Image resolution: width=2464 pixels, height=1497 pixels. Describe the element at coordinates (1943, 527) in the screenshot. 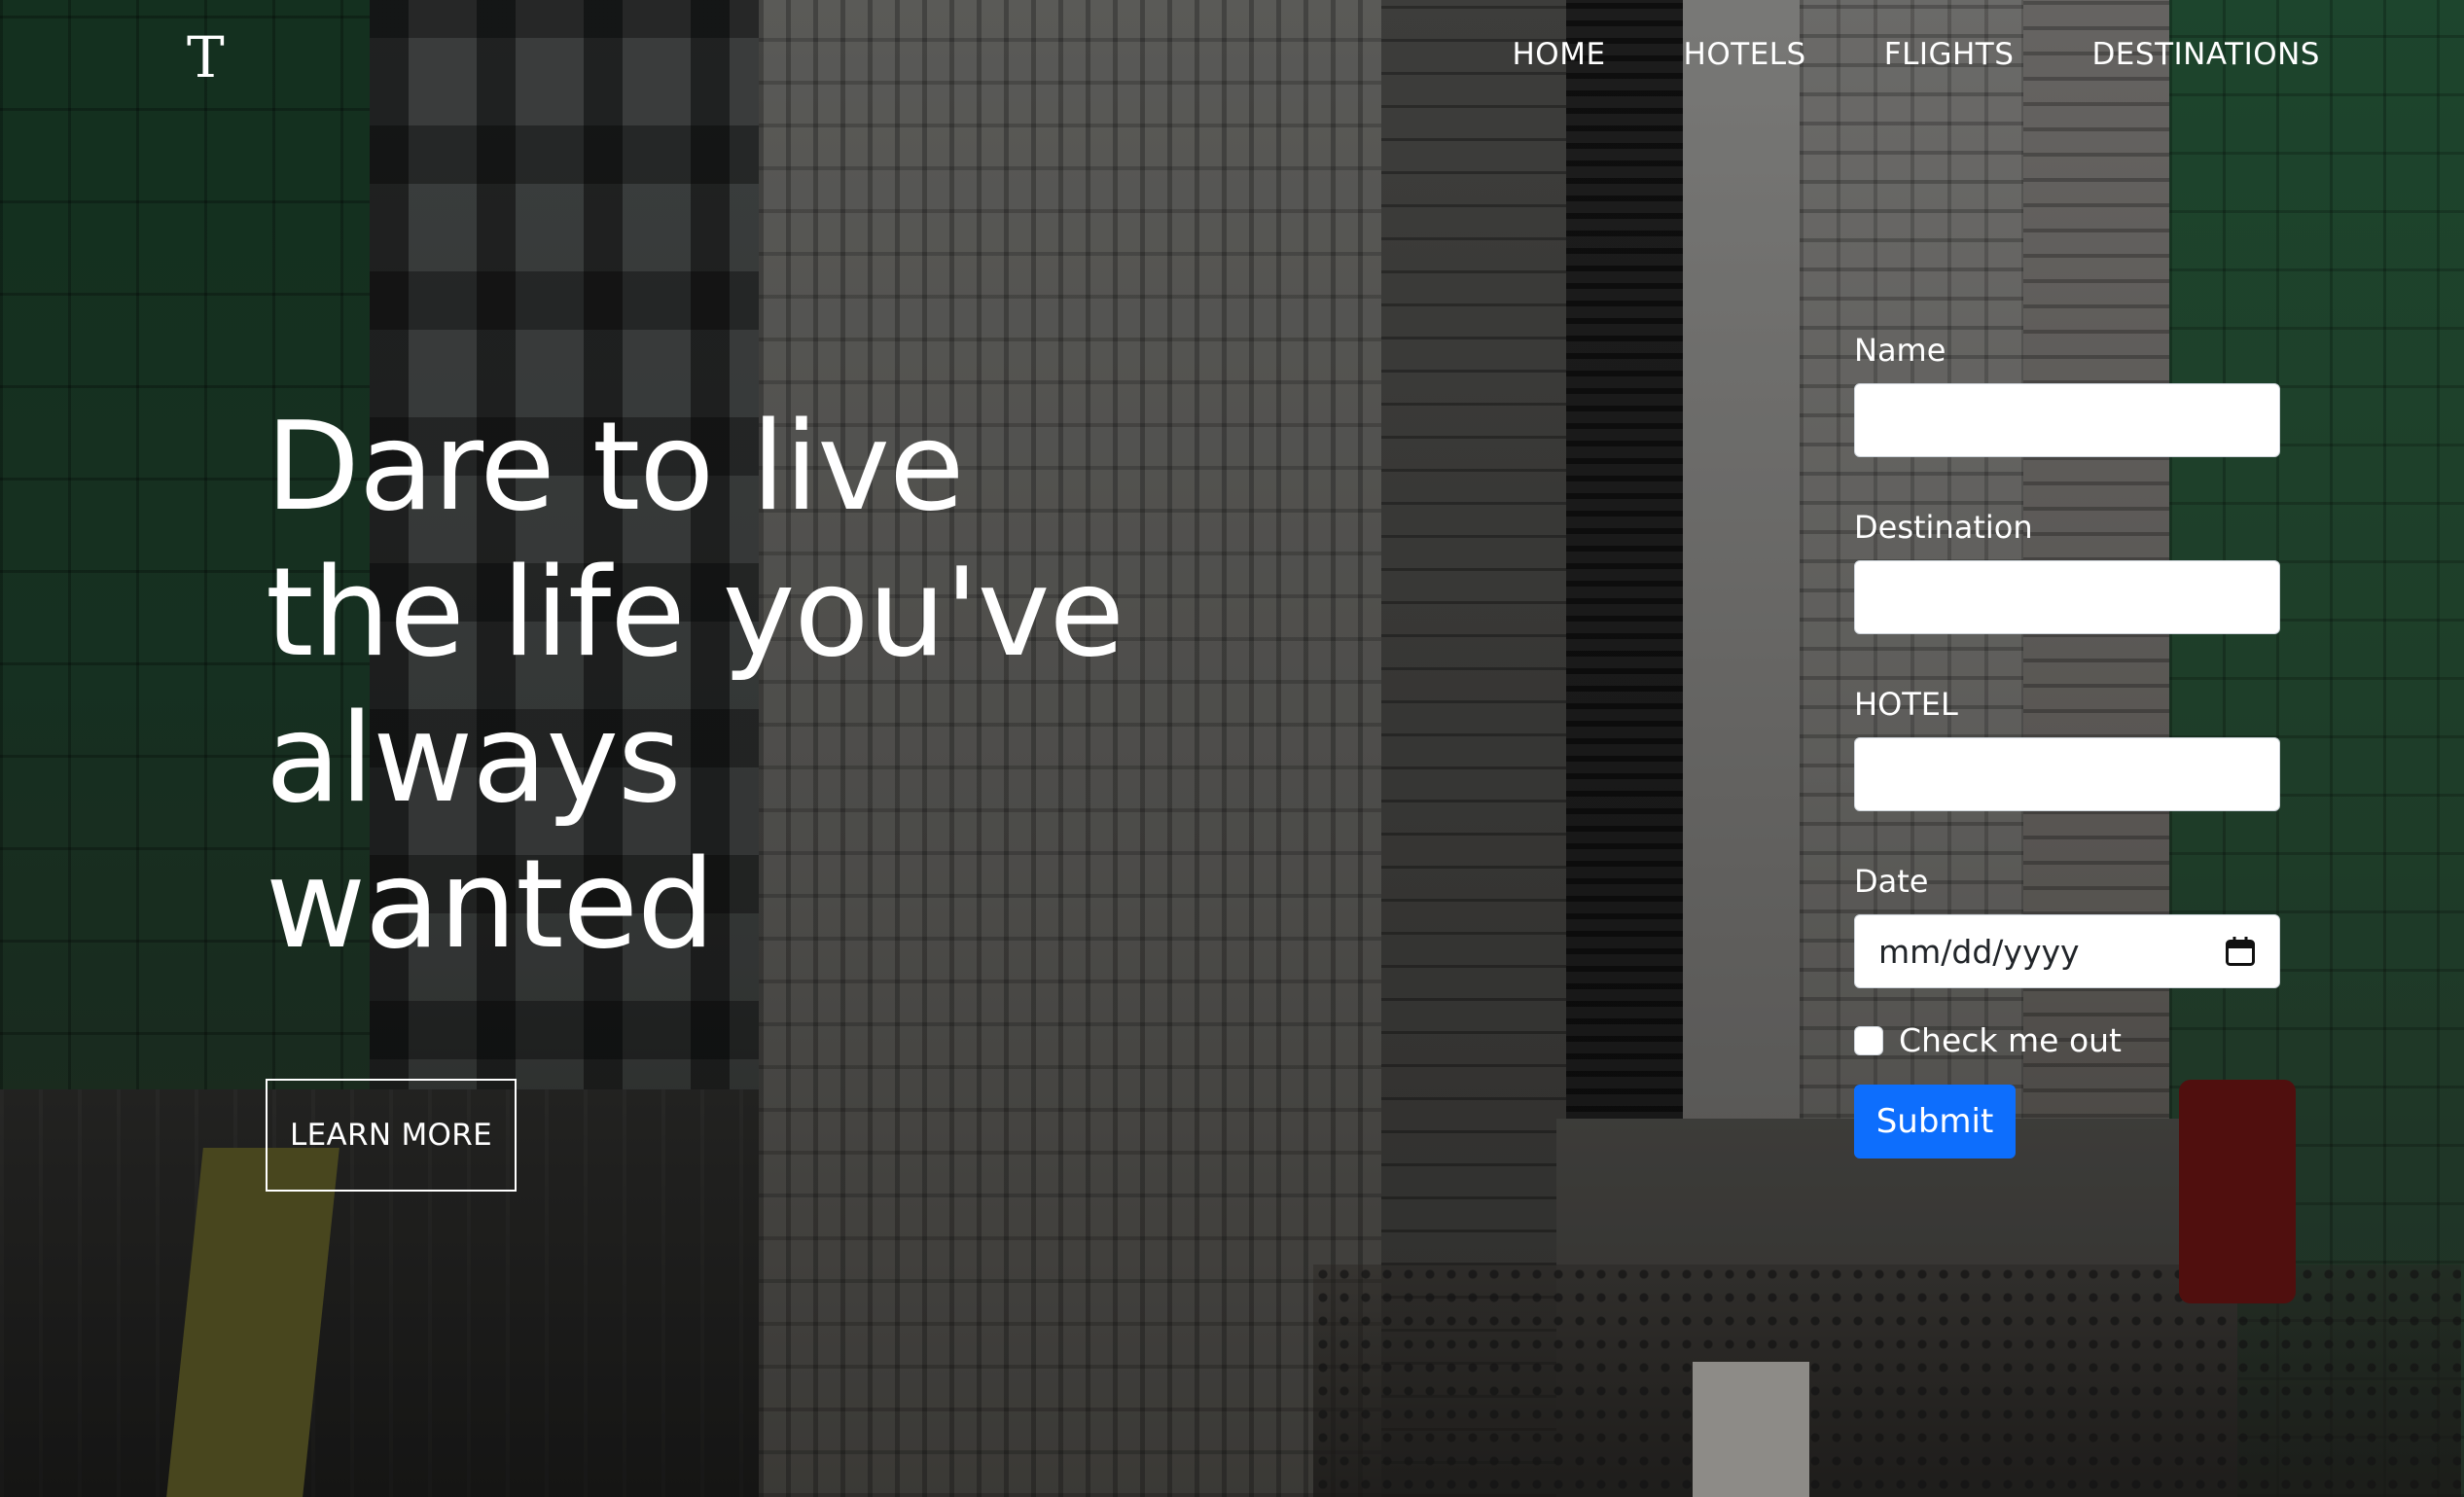

I see `destination-label: Destination` at that location.